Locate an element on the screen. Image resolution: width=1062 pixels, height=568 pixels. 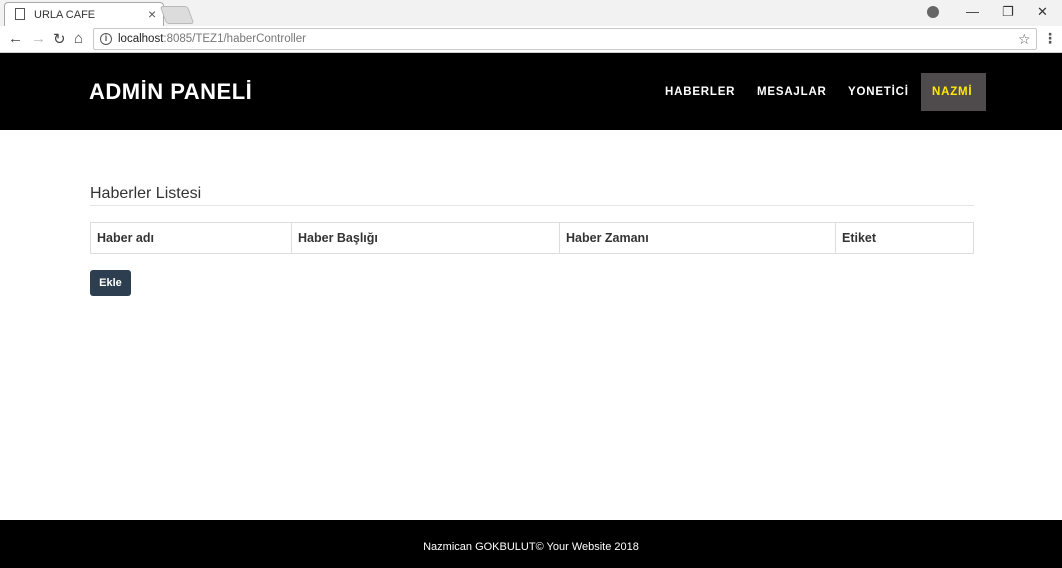
nav-item-haberler: HABERLER is located at coordinates (700, 92).